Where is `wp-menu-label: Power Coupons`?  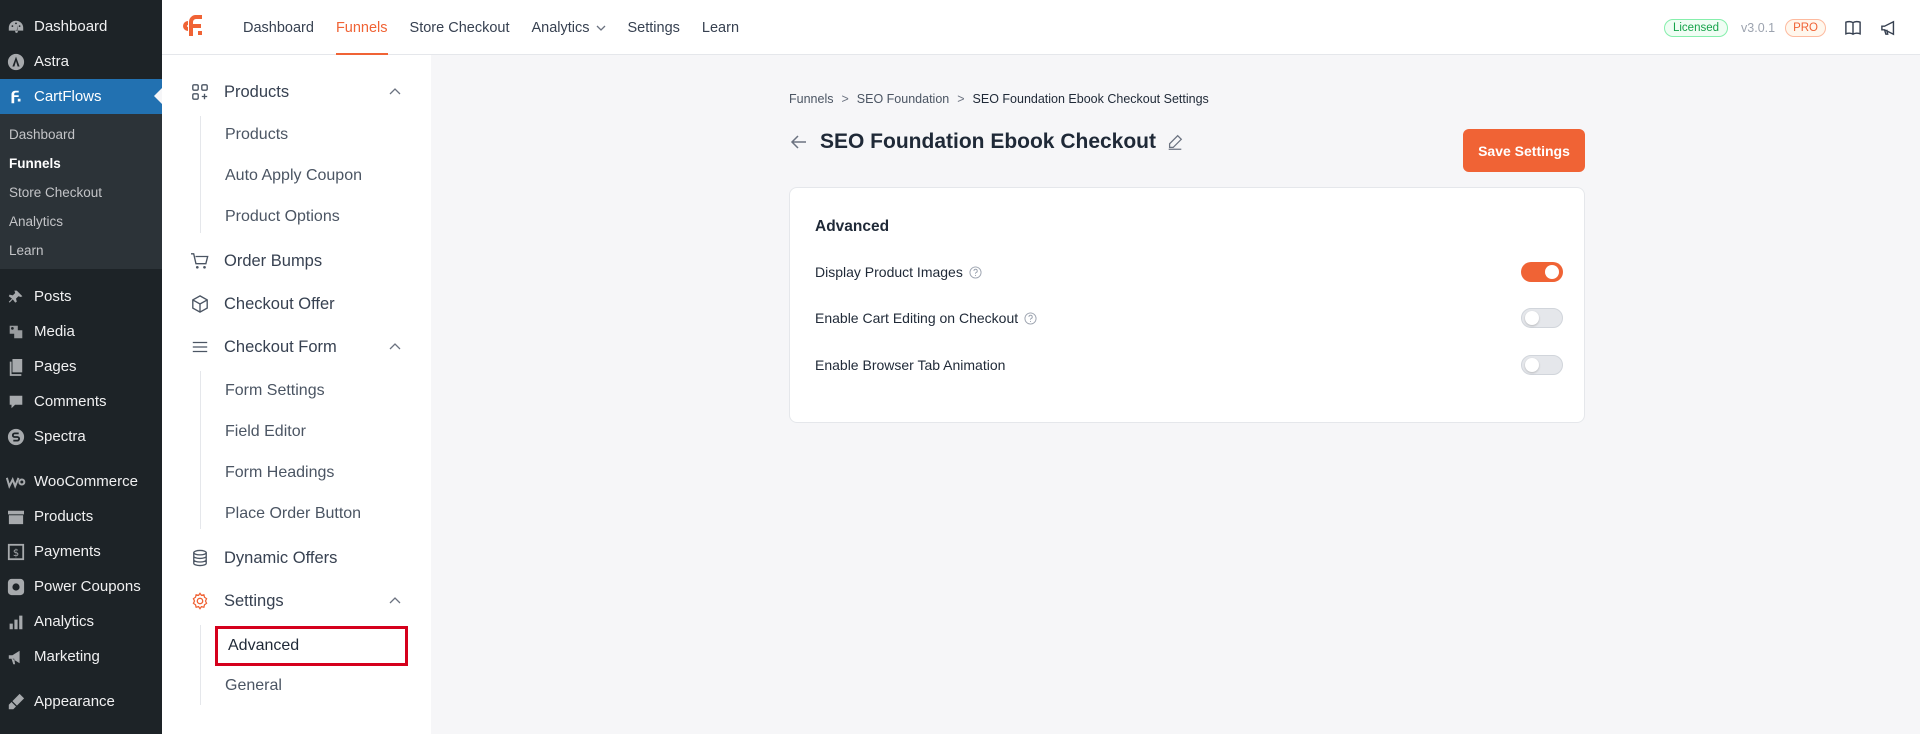 wp-menu-label: Power Coupons is located at coordinates (87, 586).